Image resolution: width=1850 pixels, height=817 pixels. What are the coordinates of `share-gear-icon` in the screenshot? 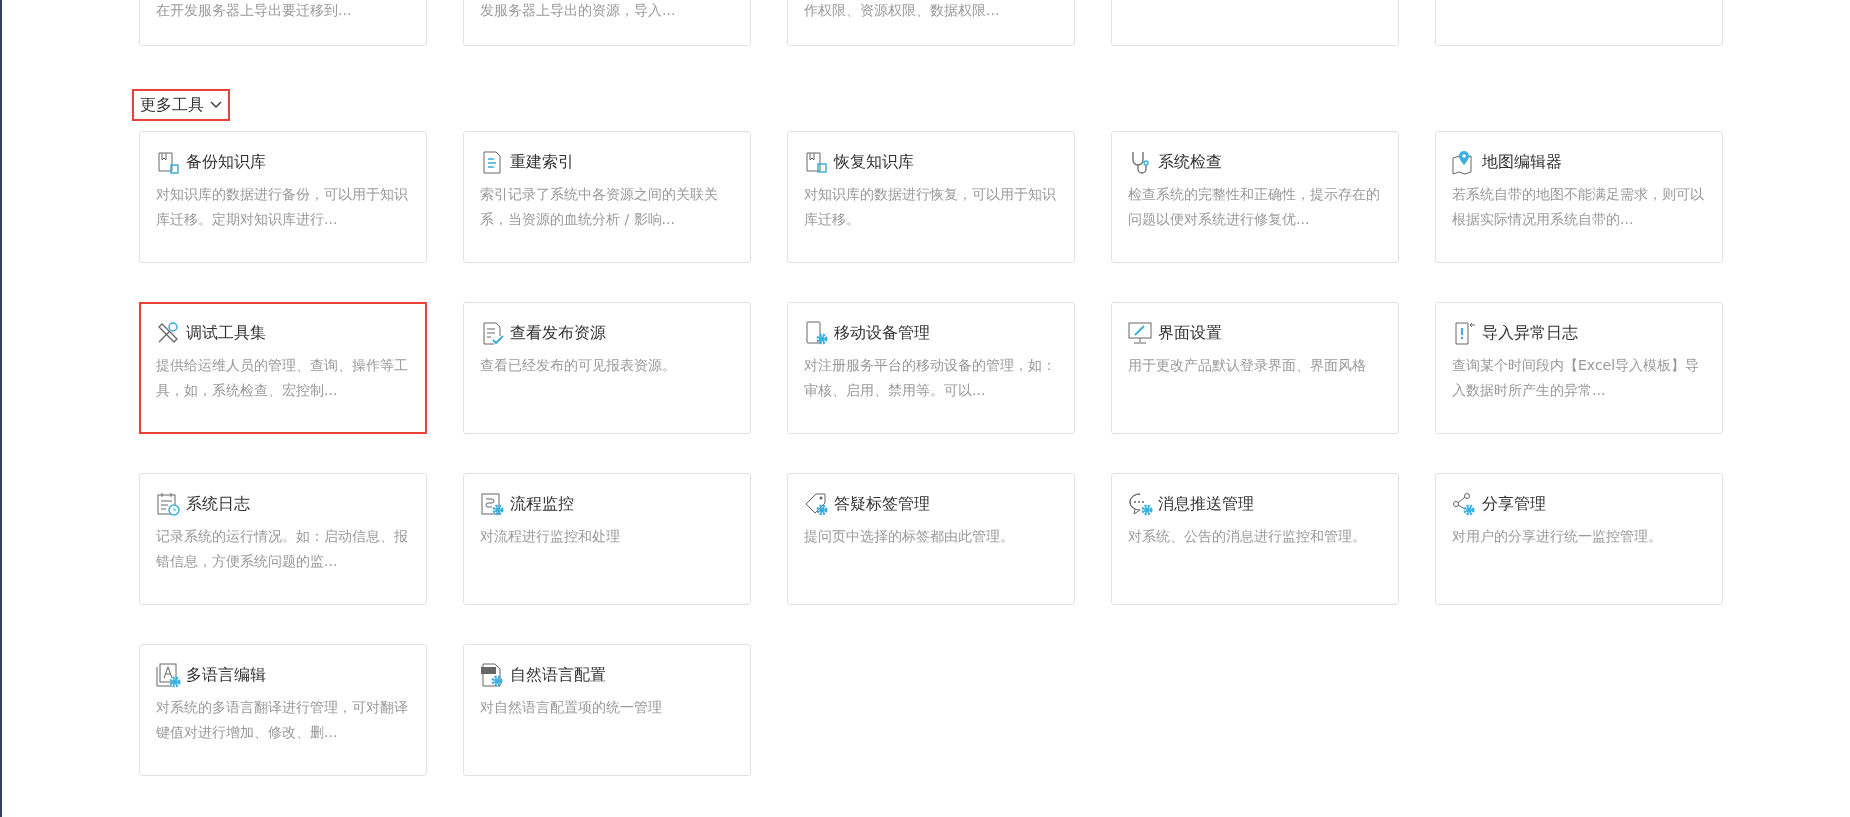 It's located at (1464, 504).